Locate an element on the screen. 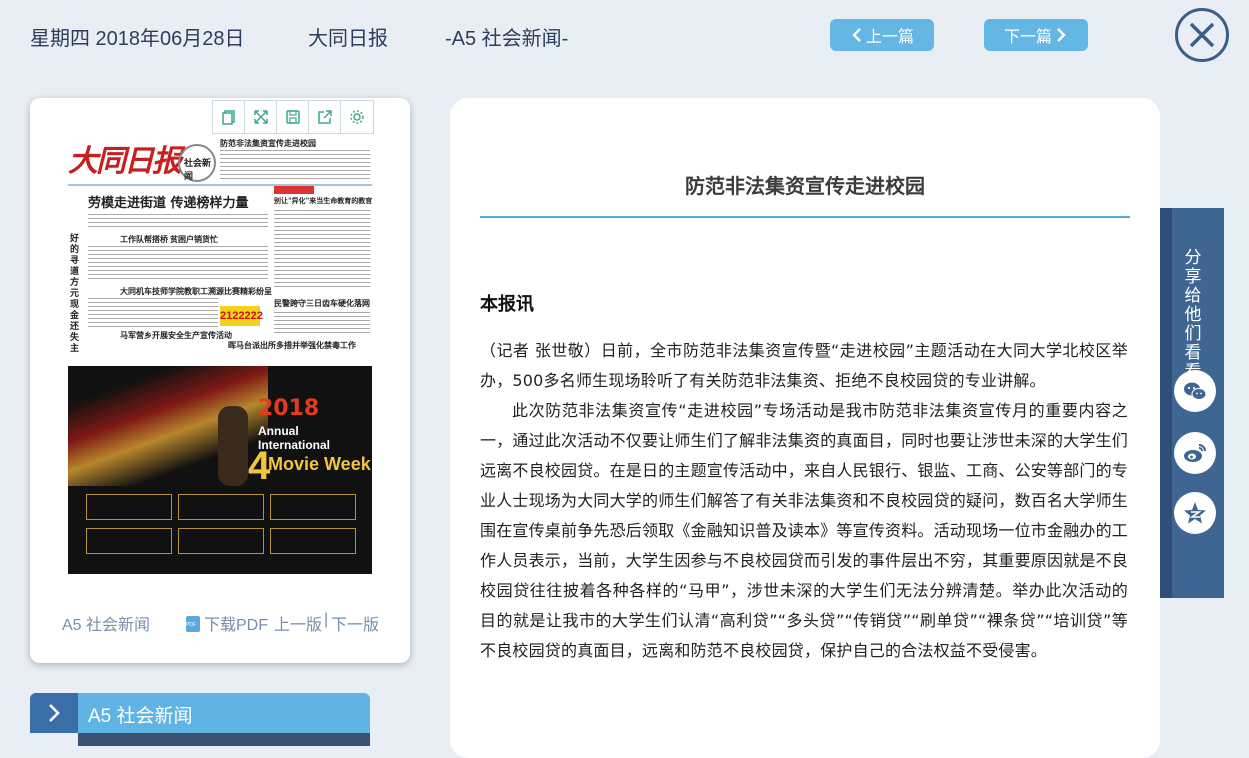 The width and height of the screenshot is (1249, 758). section-logo: 社会新闻 is located at coordinates (197, 163).